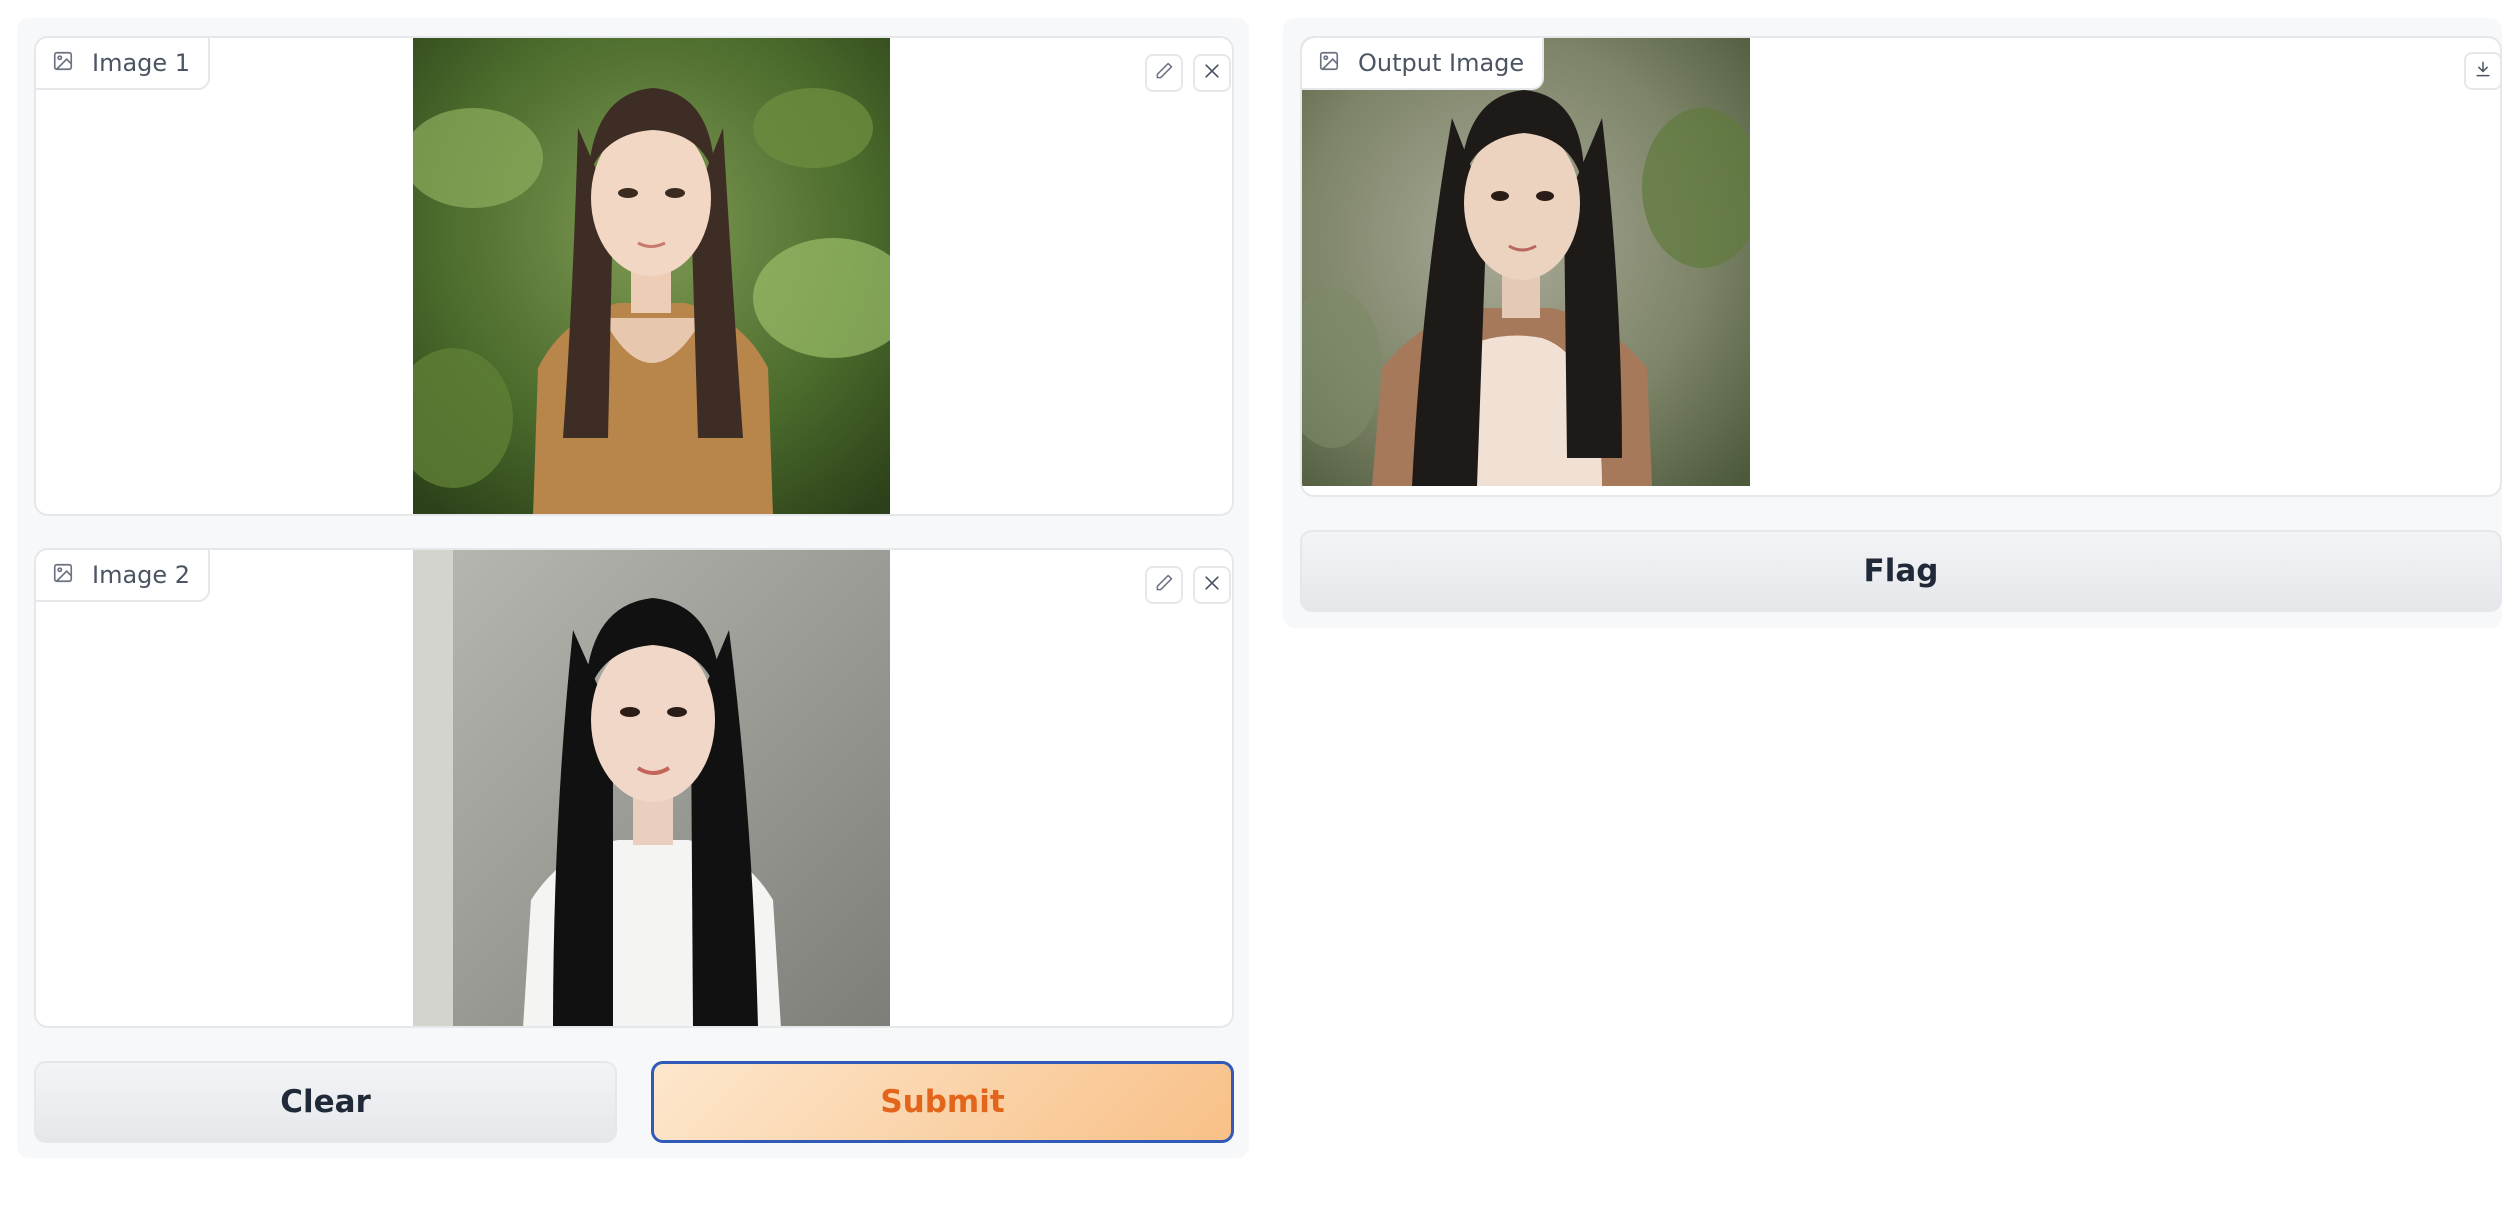 Image resolution: width=2502 pixels, height=1214 pixels. I want to click on image-2-label: Image 2, so click(141, 575).